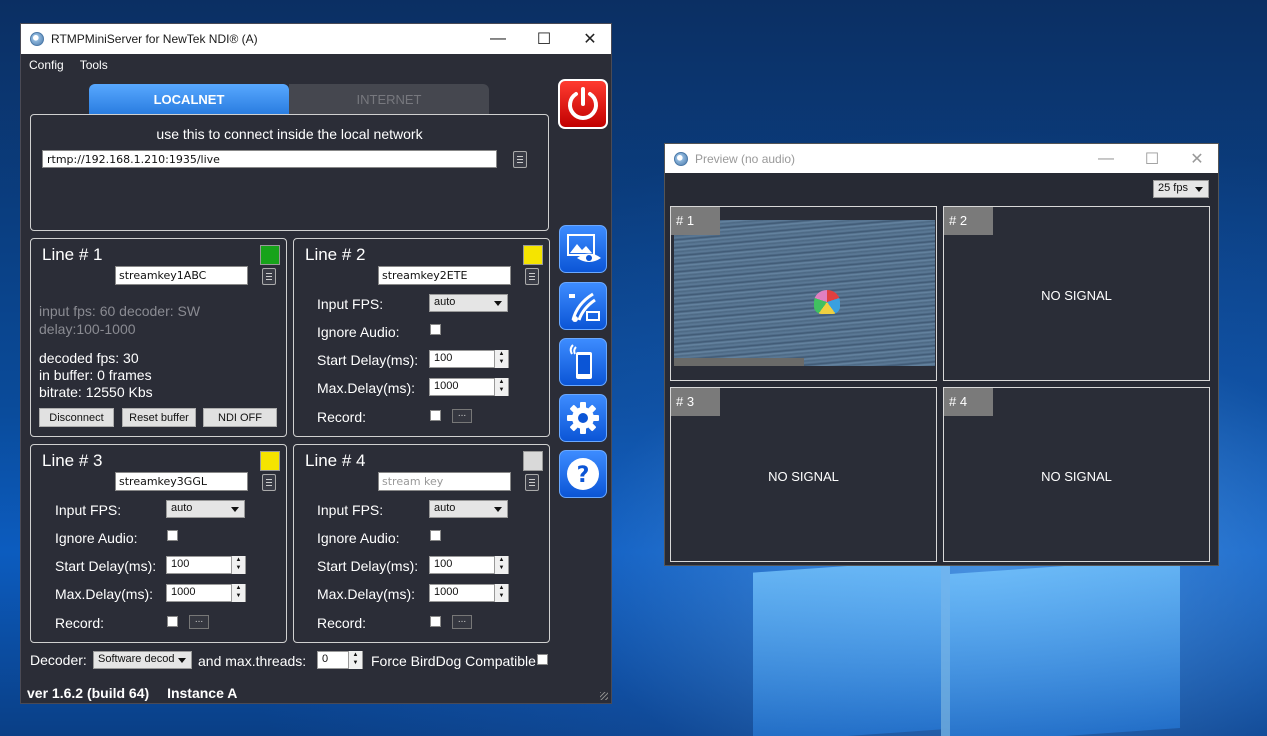  Describe the element at coordinates (435, 621) in the screenshot. I see `line4-record-checkbox` at that location.